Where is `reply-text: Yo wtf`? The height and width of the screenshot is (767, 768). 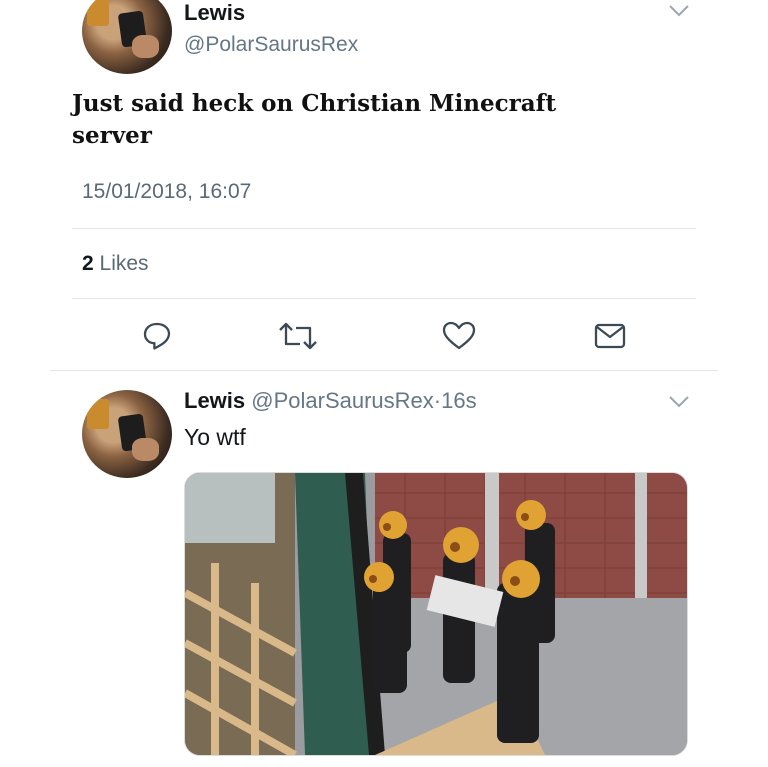
reply-text: Yo wtf is located at coordinates (215, 437).